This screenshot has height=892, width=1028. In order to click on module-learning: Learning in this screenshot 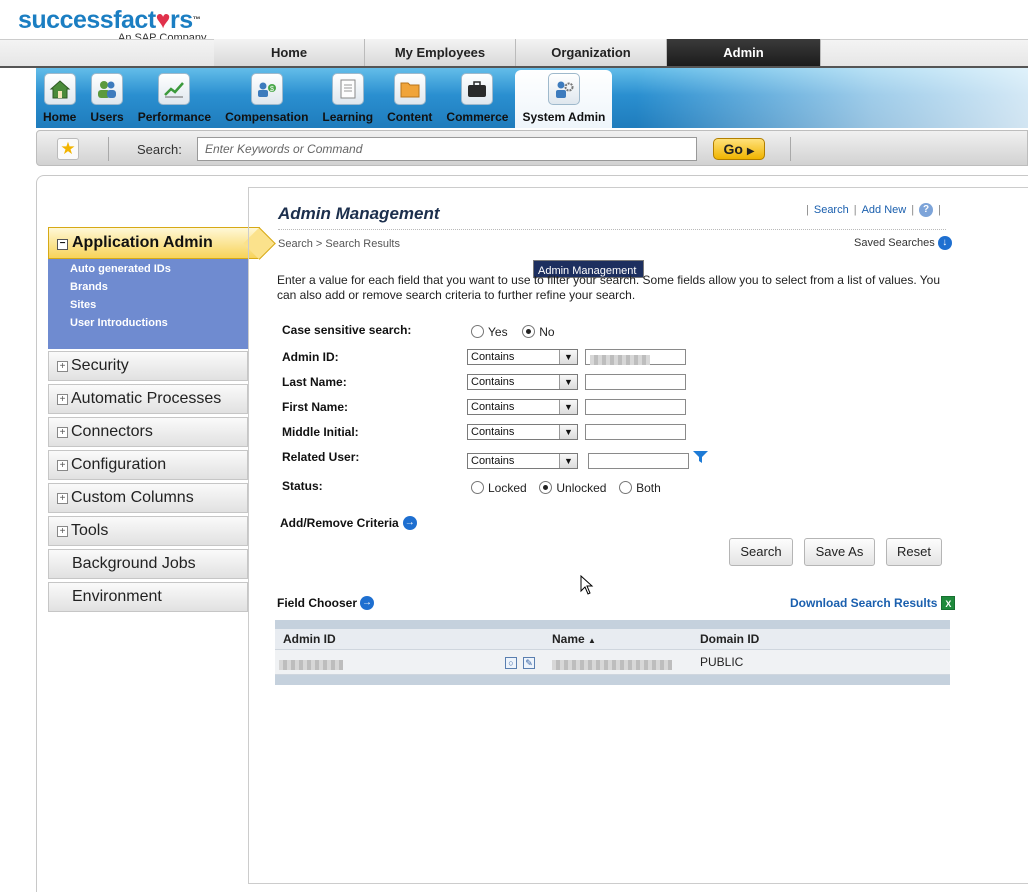, I will do `click(347, 98)`.